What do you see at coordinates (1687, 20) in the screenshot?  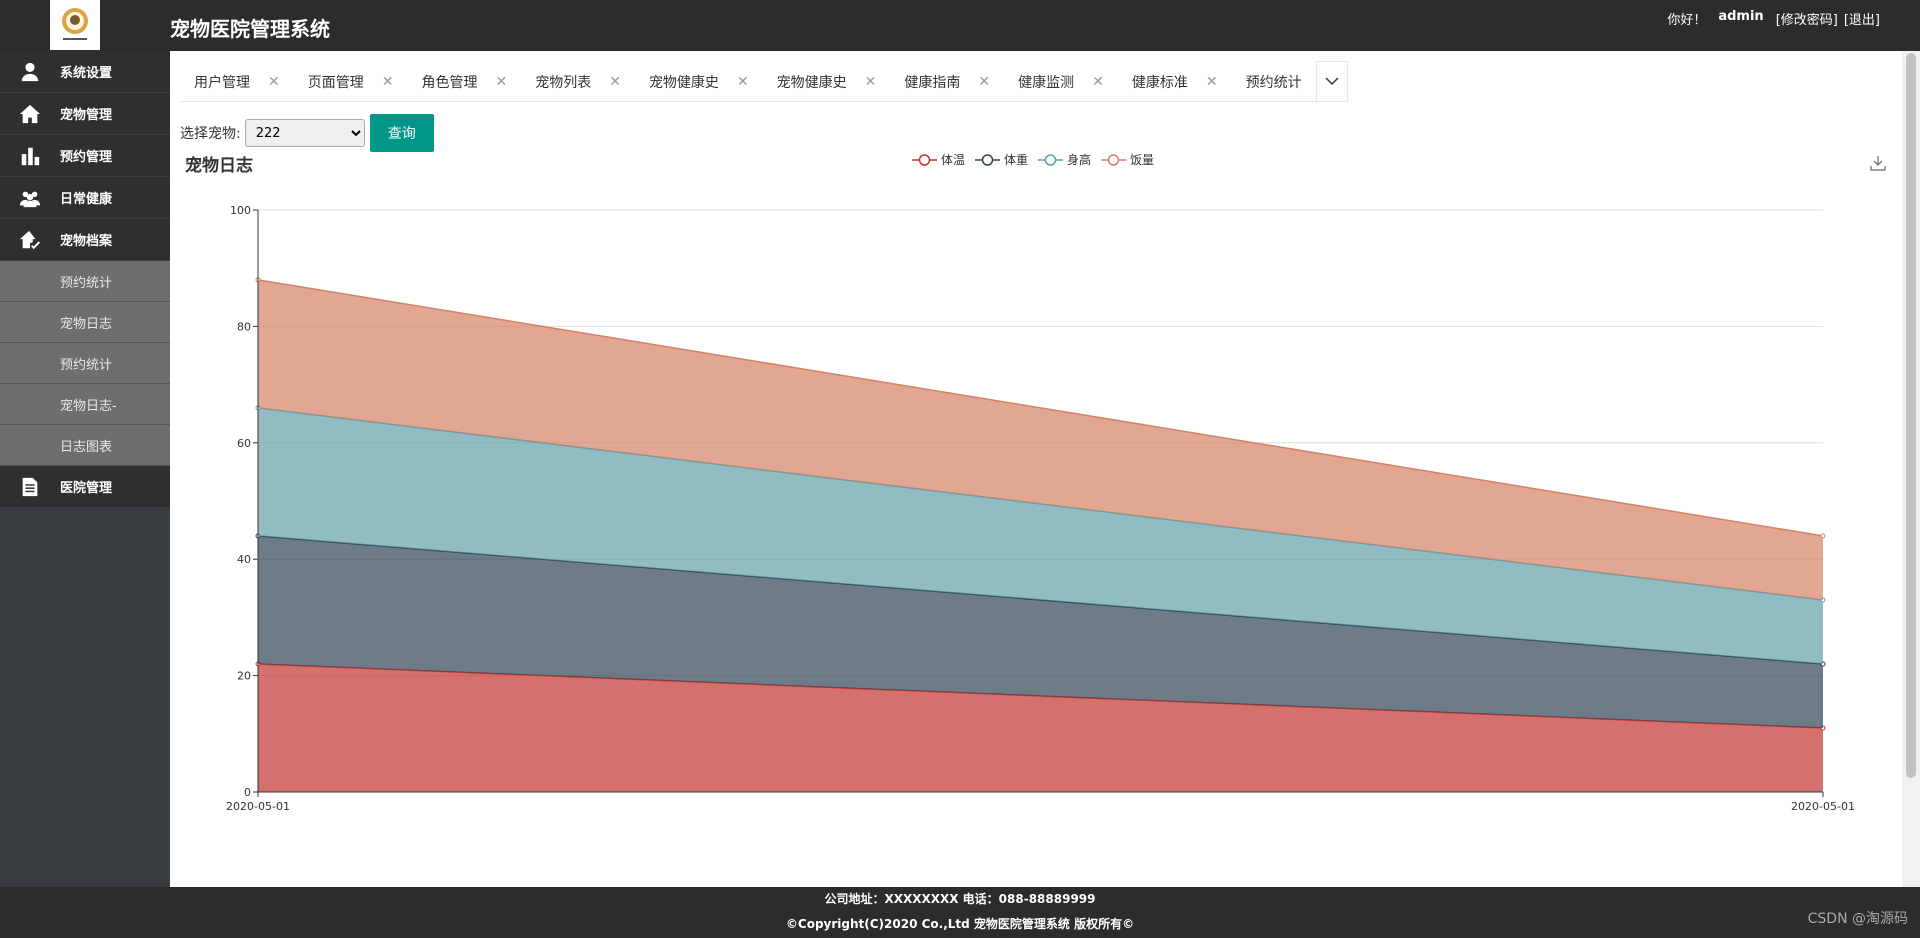 I see `greeting-text: 你好！` at bounding box center [1687, 20].